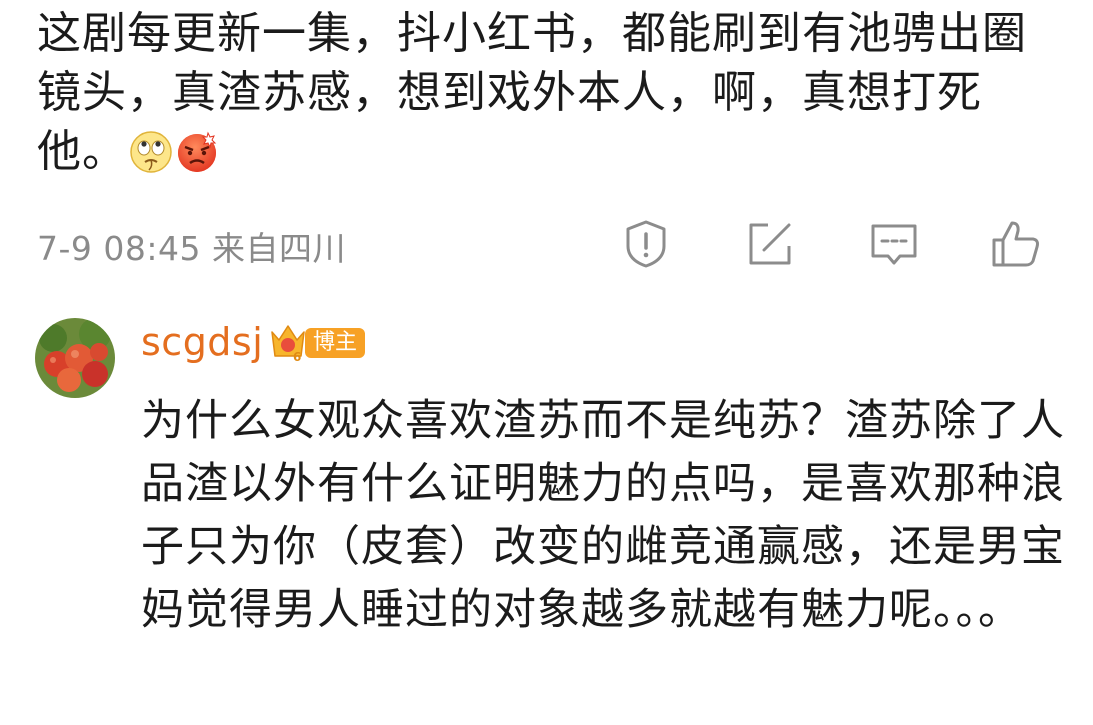 The height and width of the screenshot is (725, 1093). Describe the element at coordinates (297, 357) in the screenshot. I see `vip-level: 6` at that location.